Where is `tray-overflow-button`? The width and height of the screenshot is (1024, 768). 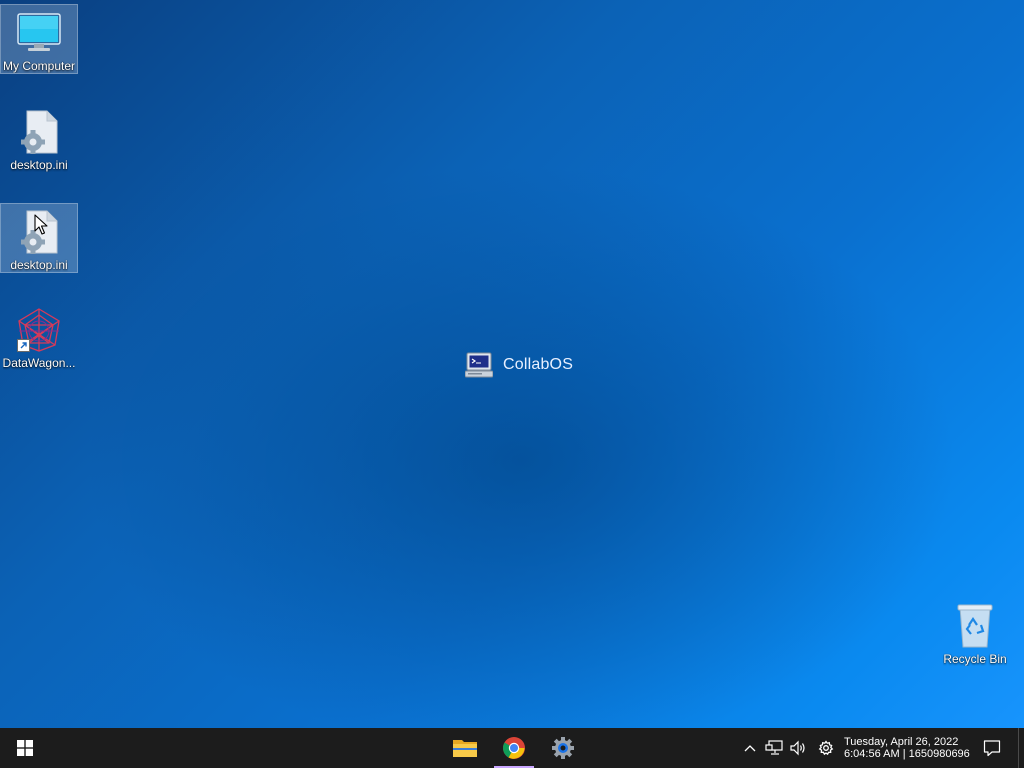
tray-overflow-button is located at coordinates (750, 748).